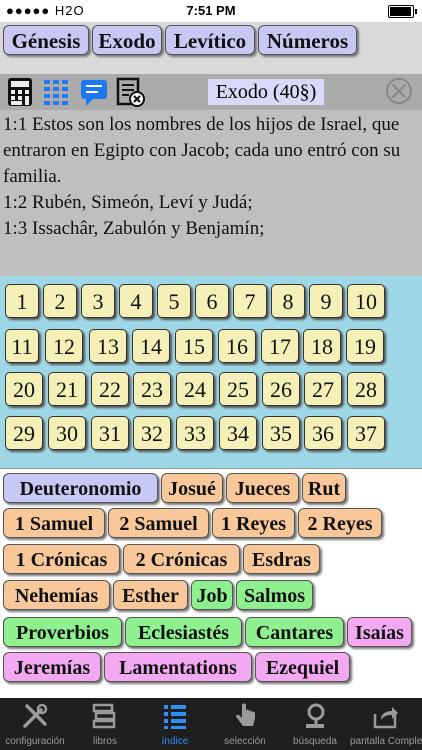 Image resolution: width=422 pixels, height=750 pixels. I want to click on chapter-button: 14, so click(151, 346).